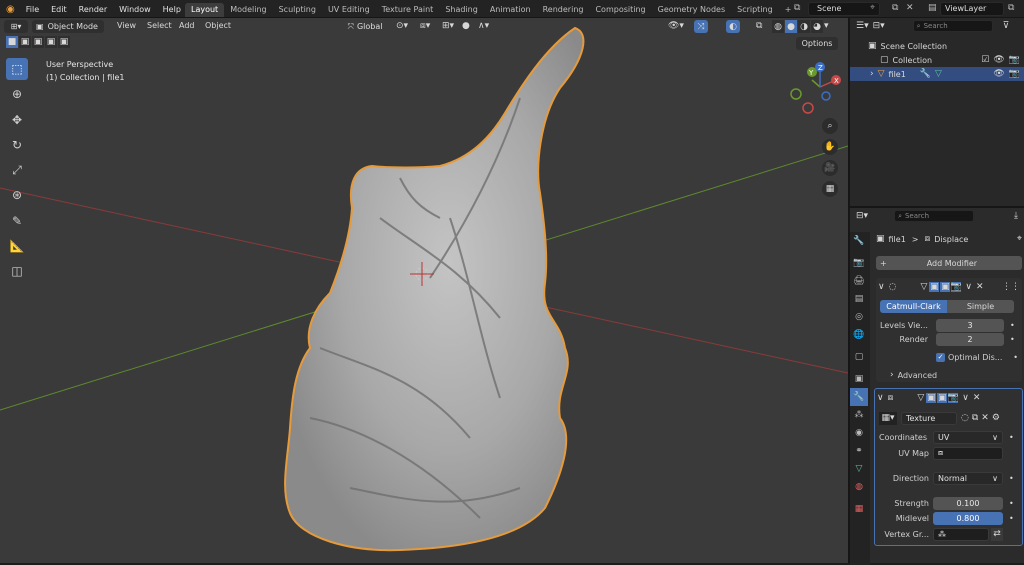  What do you see at coordinates (970, 325) in the screenshot?
I see `levels-field: 3` at bounding box center [970, 325].